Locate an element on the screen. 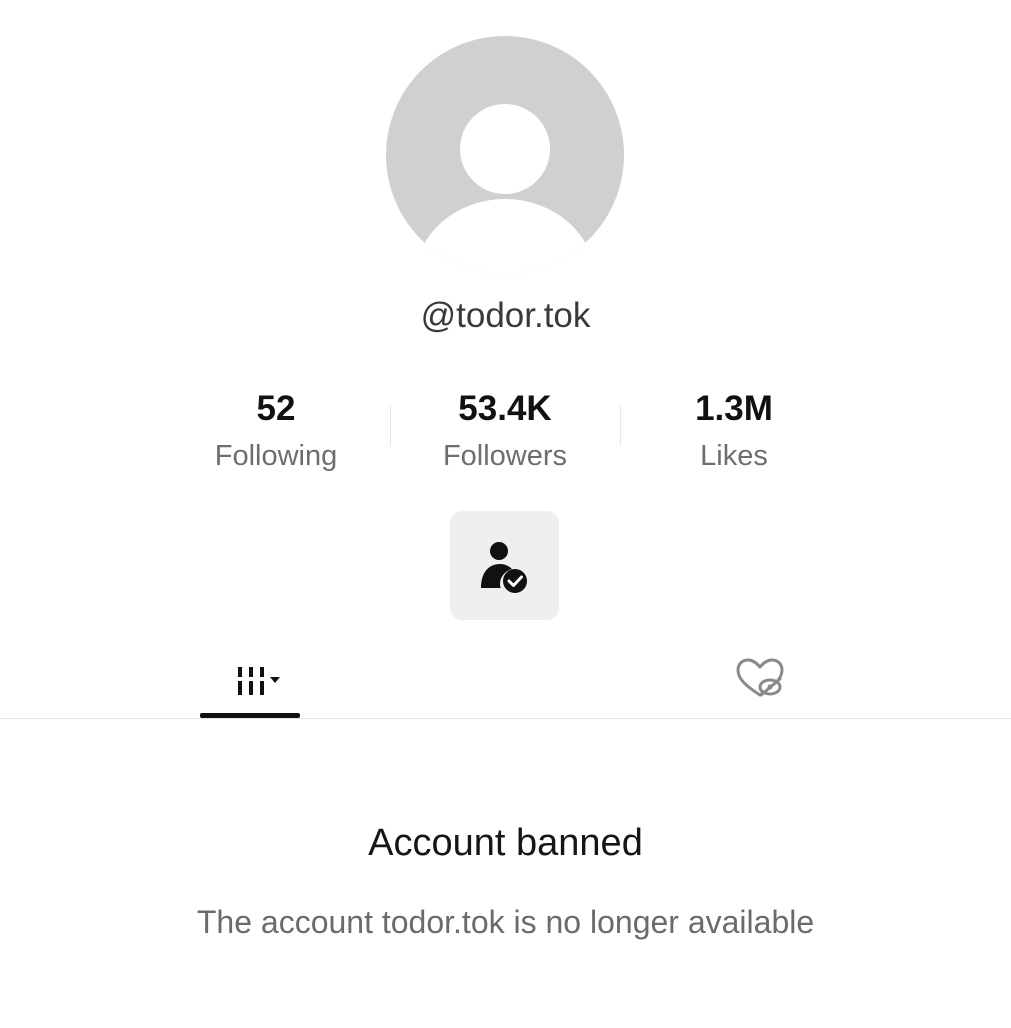  hidden-heart-icon is located at coordinates (760, 677).